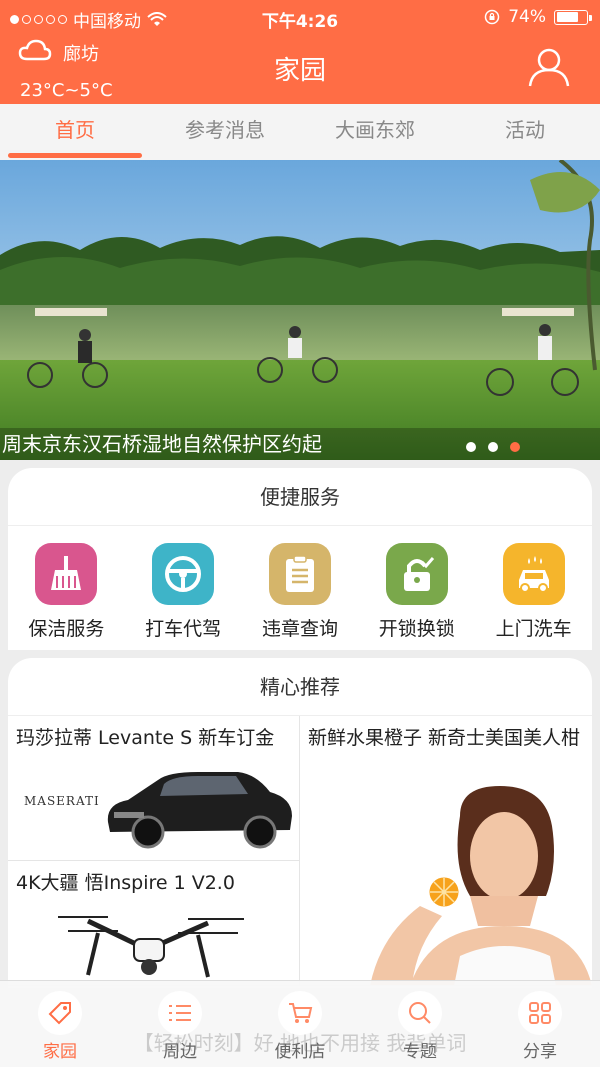 This screenshot has height=1067, width=600. I want to click on nav-share: 分享, so click(540, 1024).